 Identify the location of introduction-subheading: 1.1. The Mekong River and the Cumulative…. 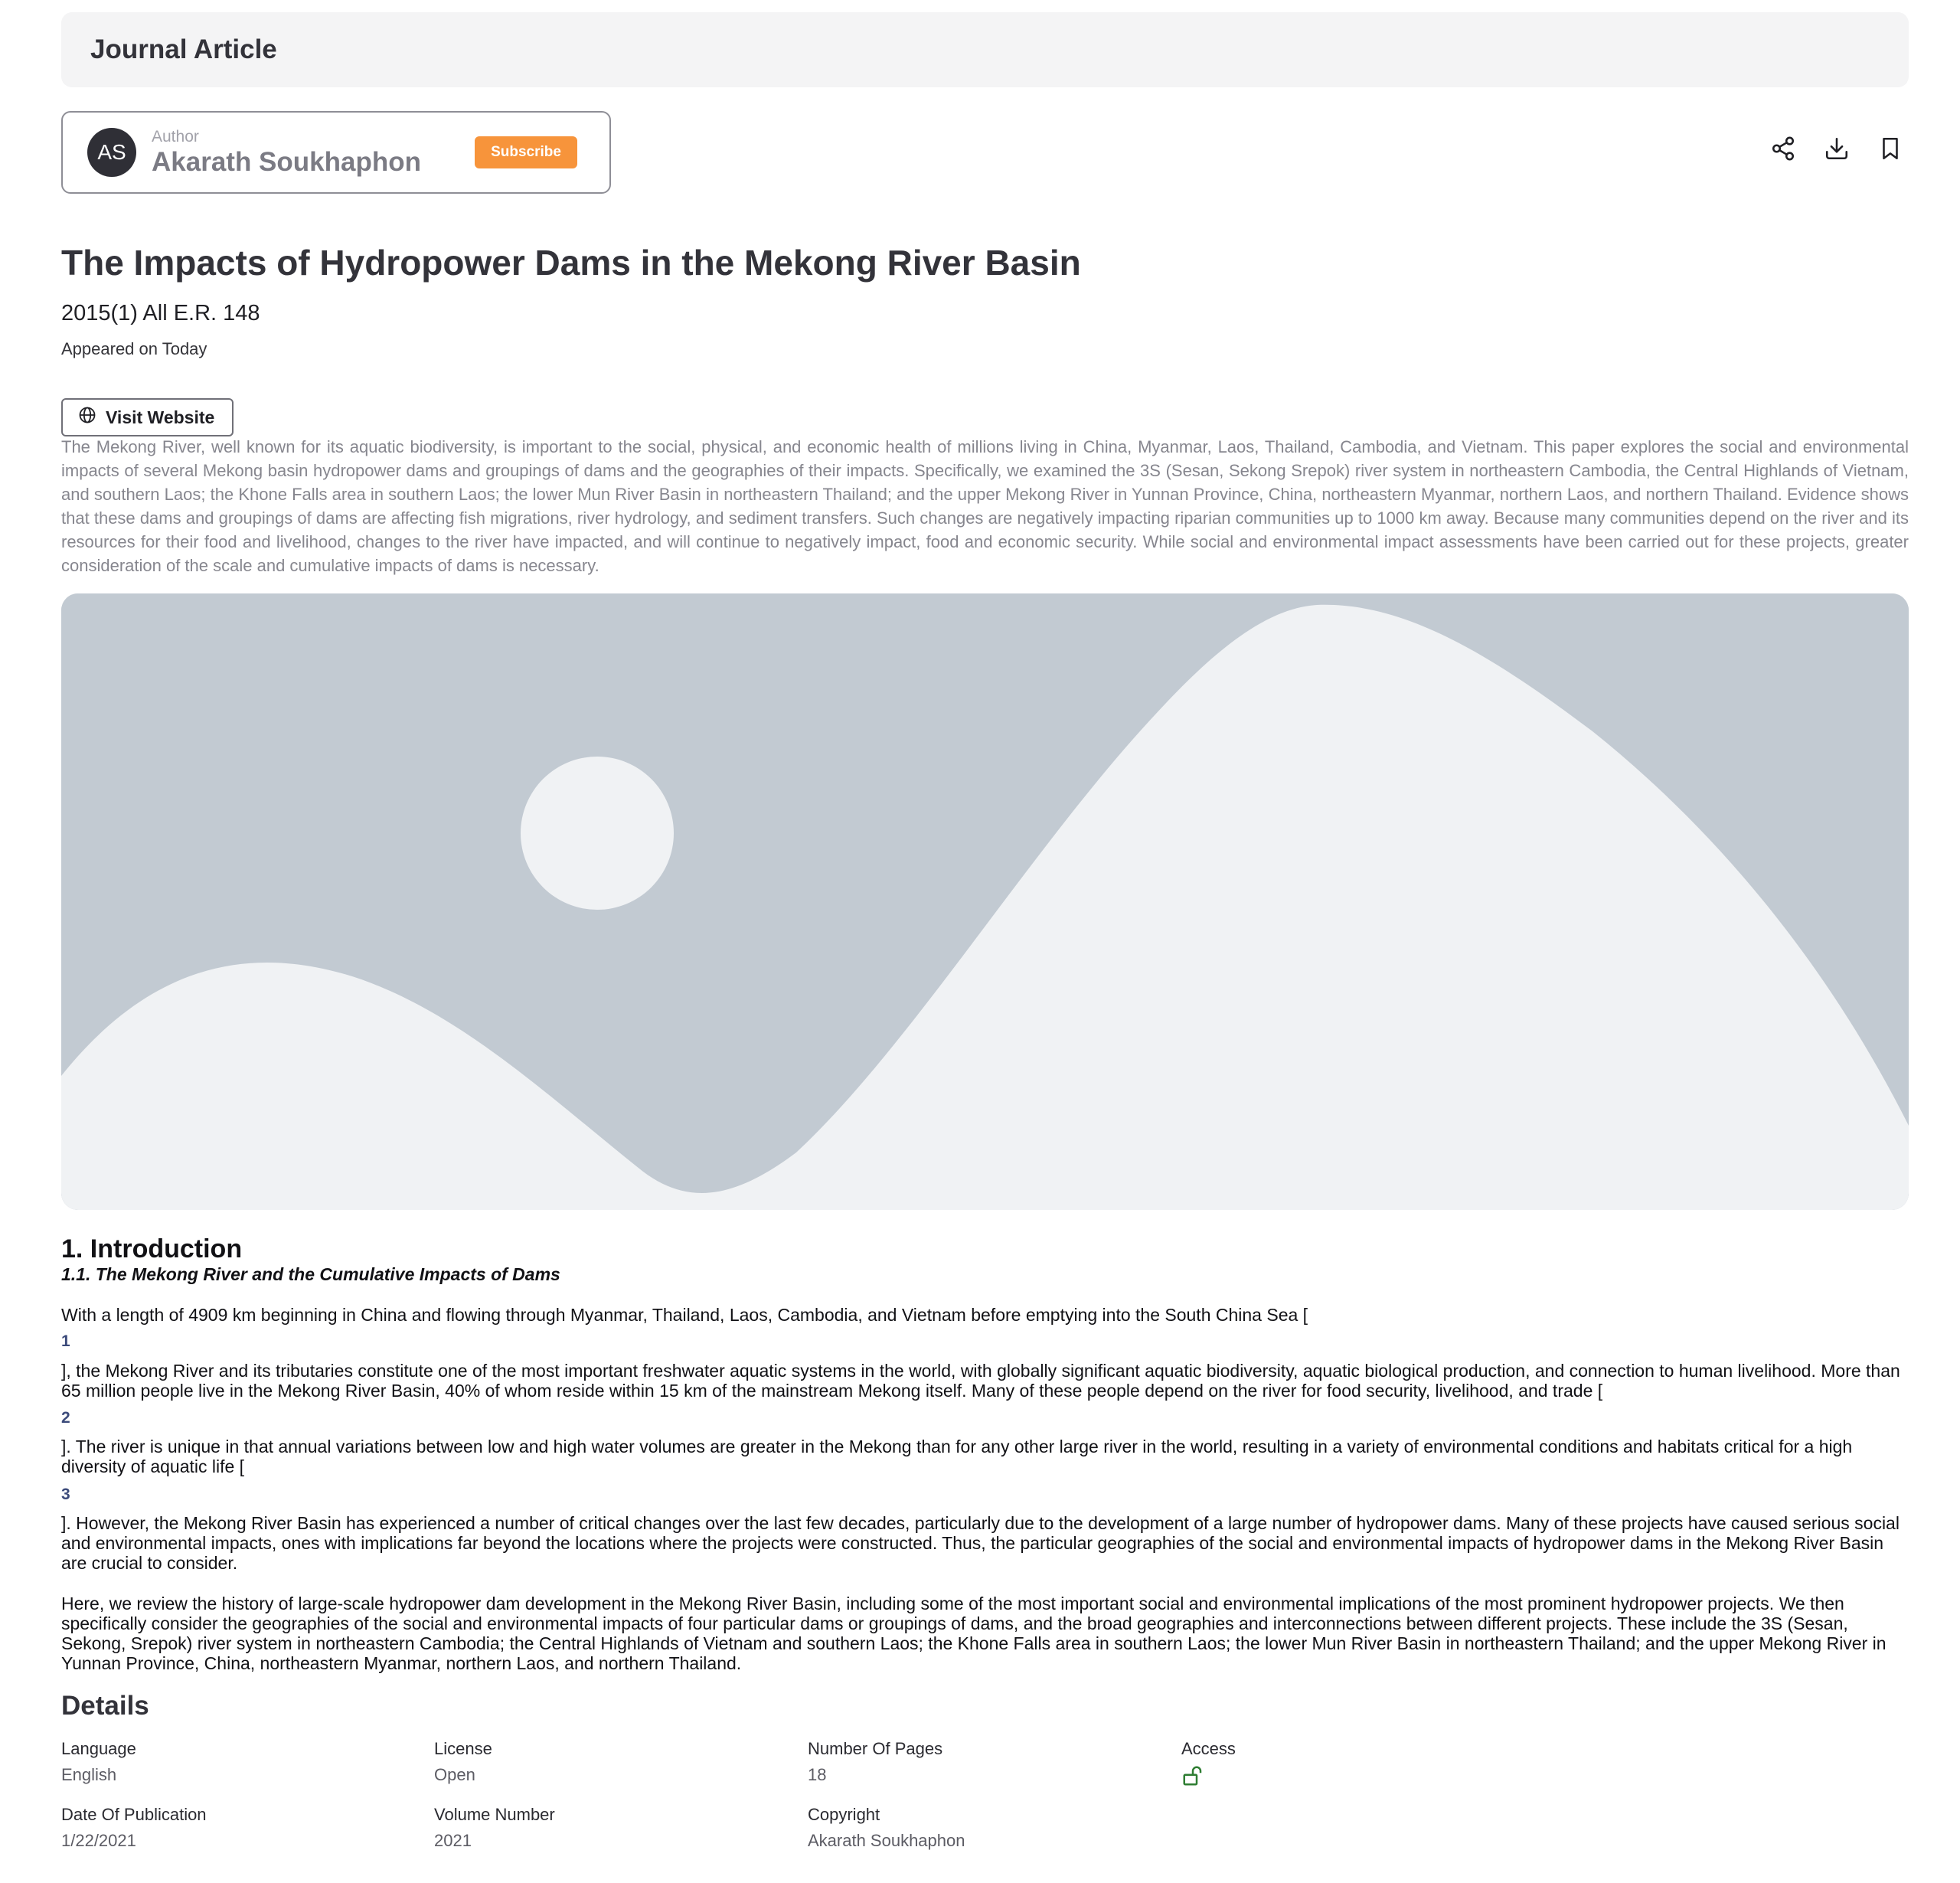
(310, 1274).